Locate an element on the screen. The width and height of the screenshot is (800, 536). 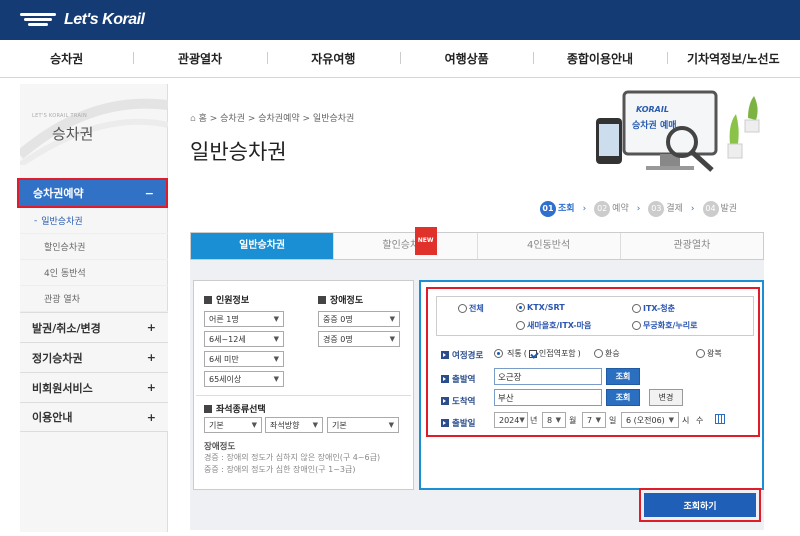
step-4: 04 발권 is located at coordinates (719, 209).